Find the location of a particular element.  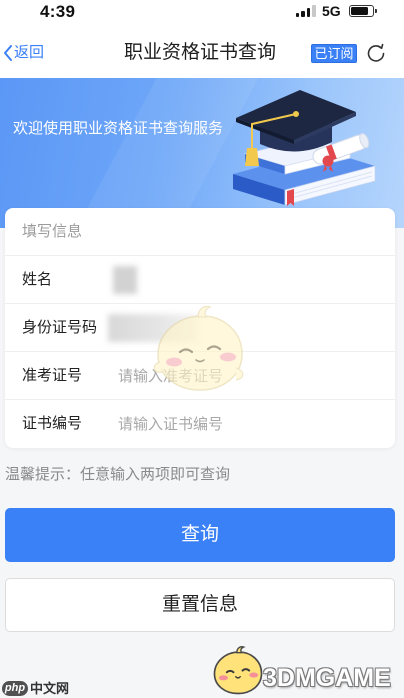

battery-icon is located at coordinates (361, 11).